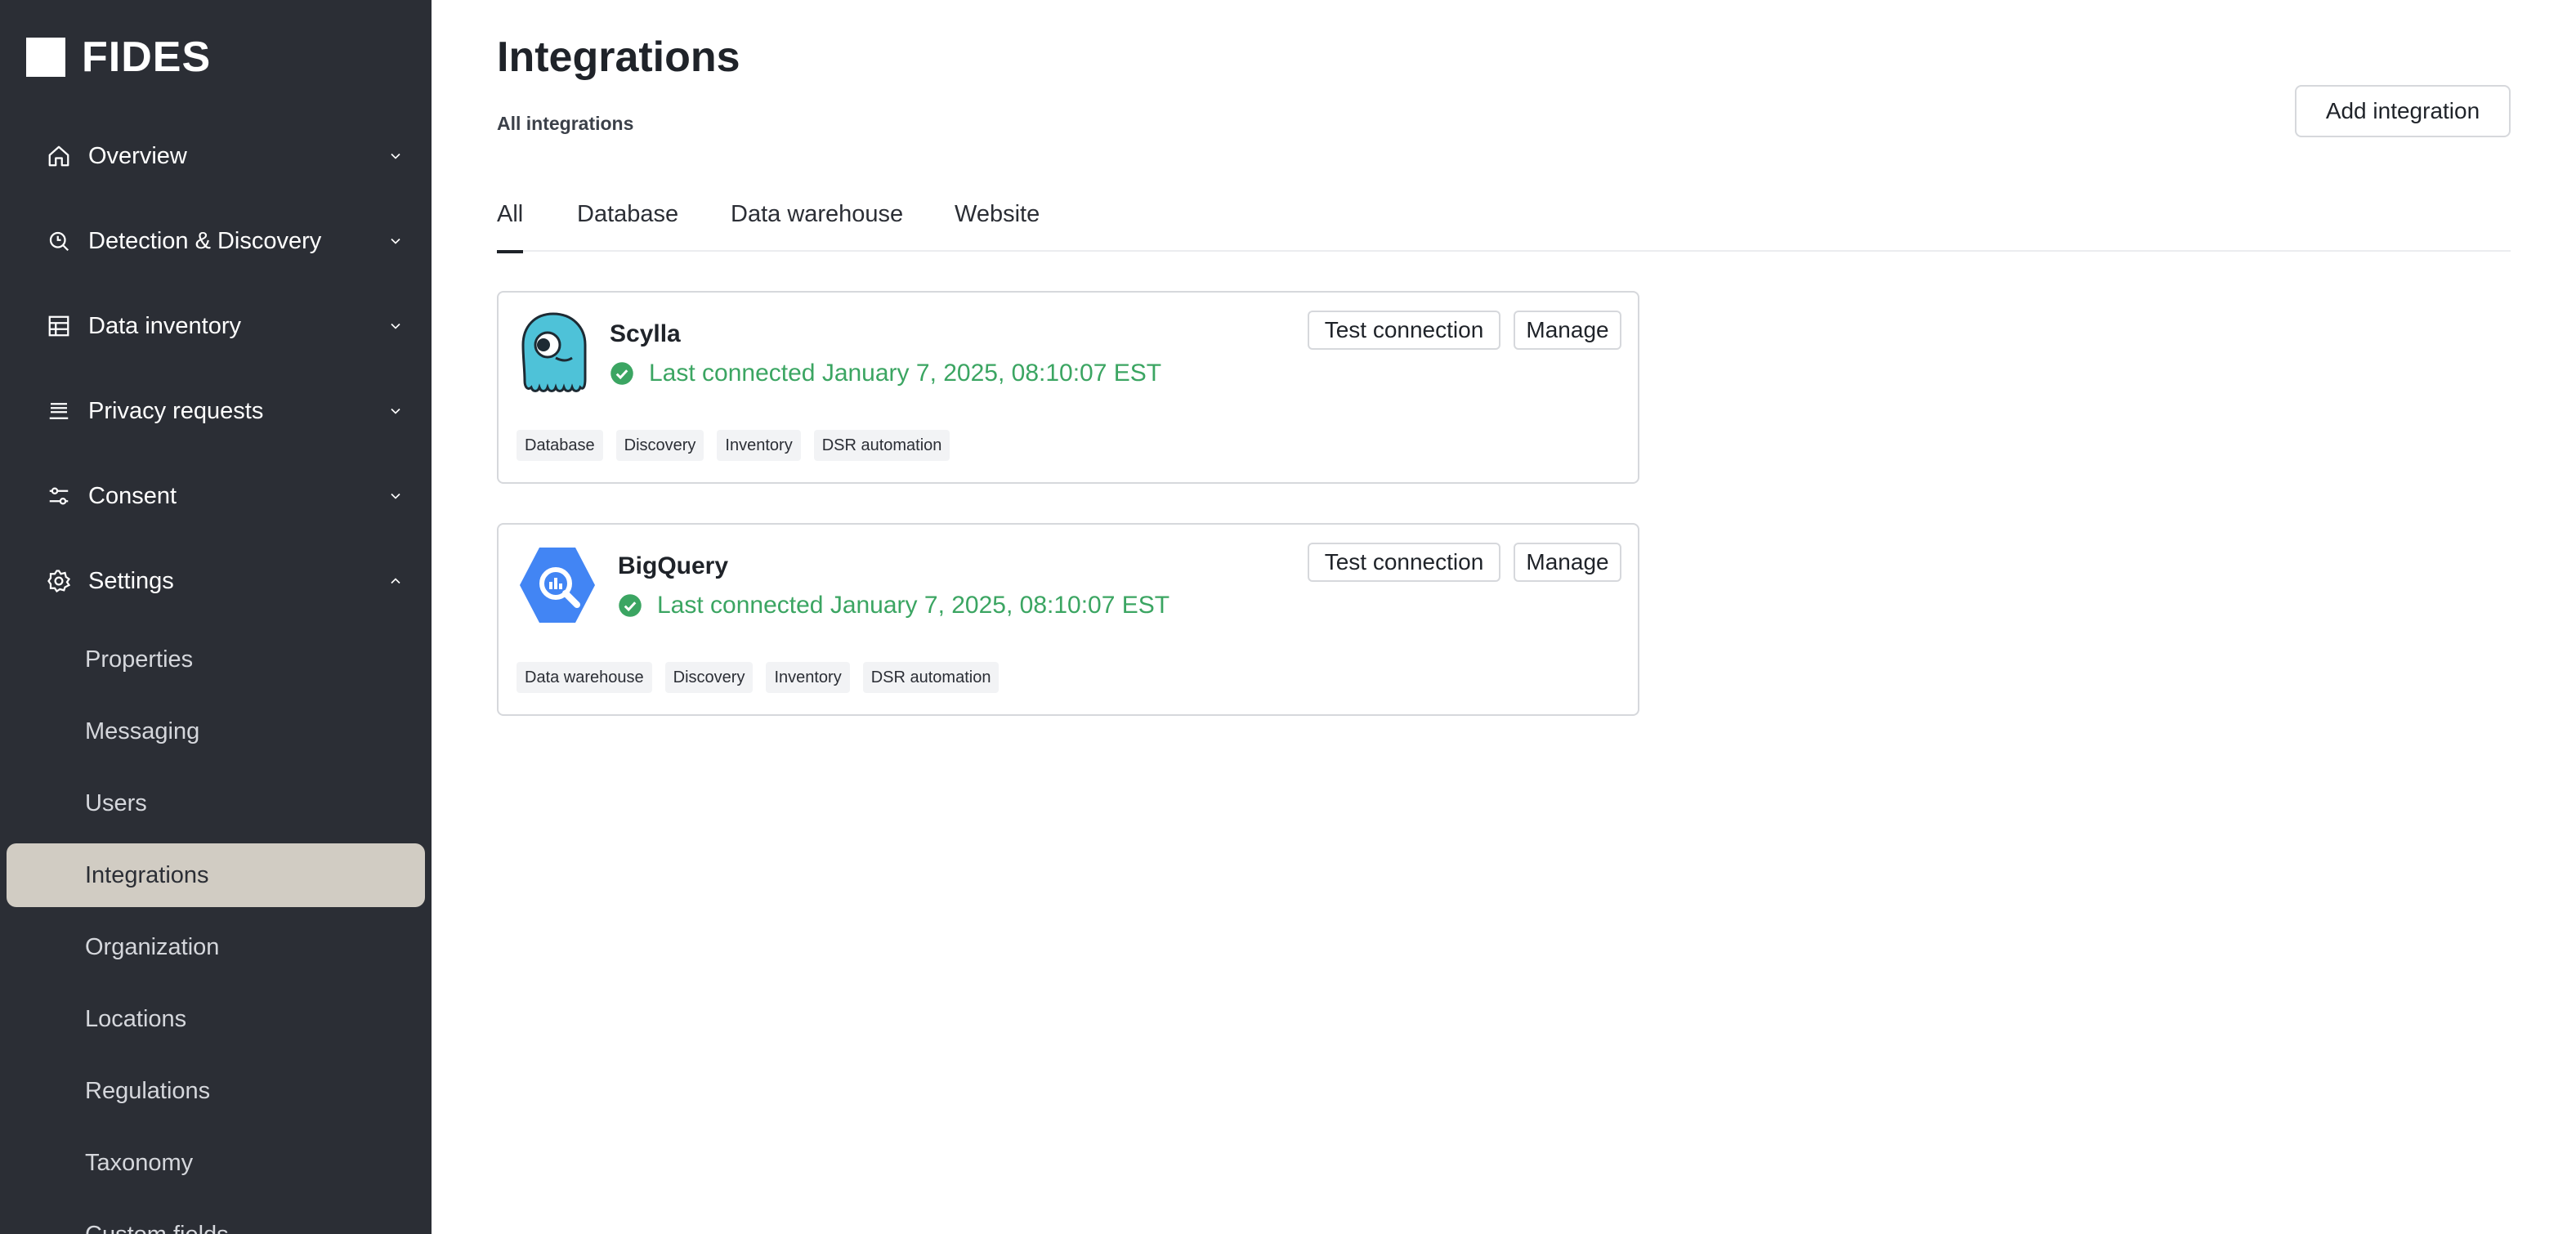  What do you see at coordinates (137, 156) in the screenshot?
I see `nav-label: Overview` at bounding box center [137, 156].